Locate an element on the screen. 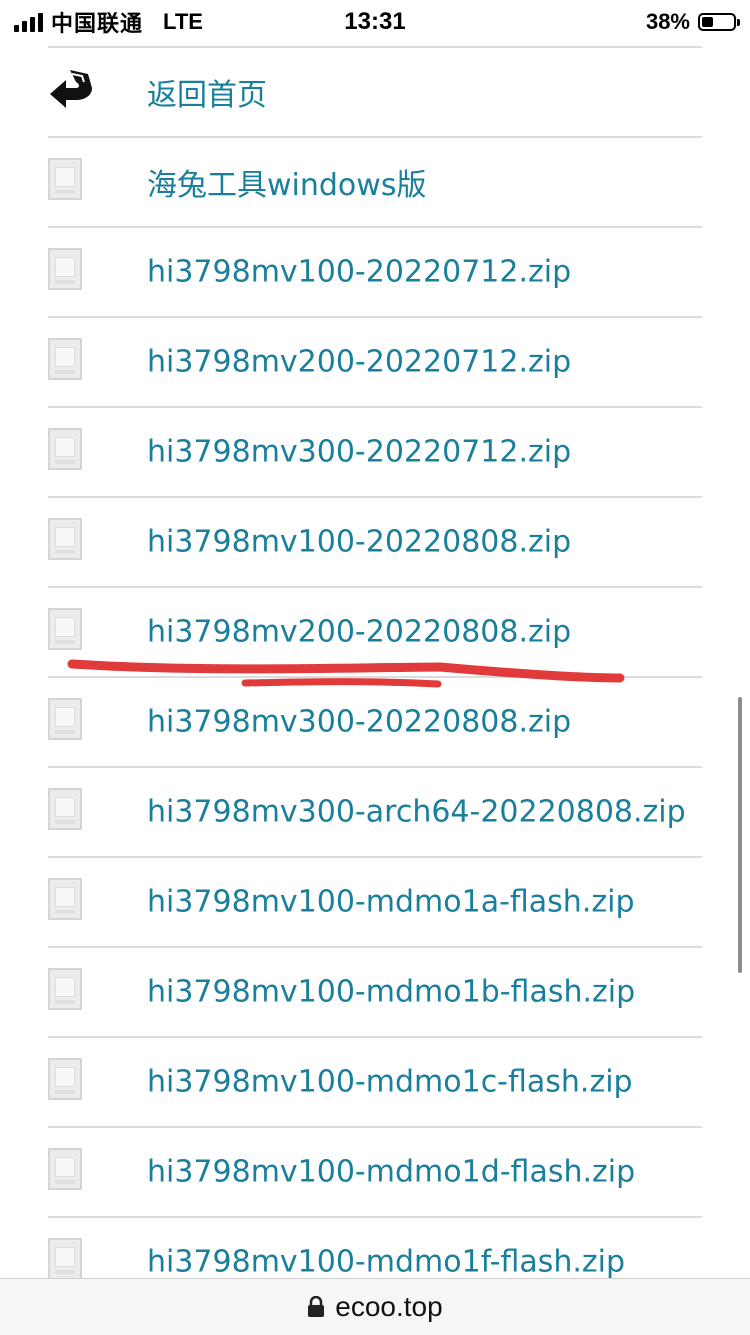 This screenshot has width=750, height=1335. list-item: hi3798mv300-20220712.zip is located at coordinates (375, 453).